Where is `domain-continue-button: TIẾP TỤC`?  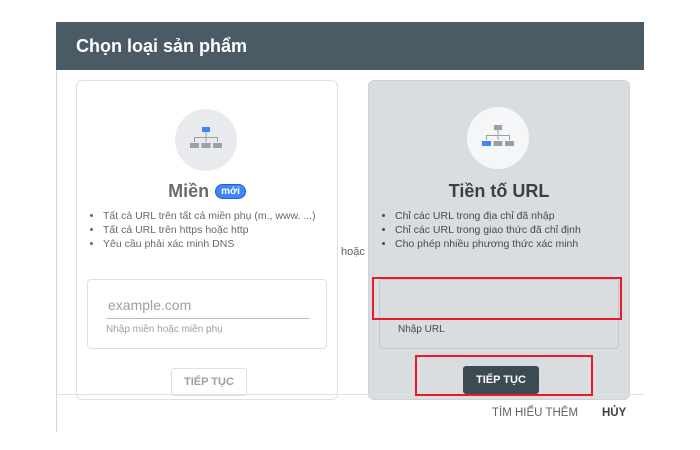 domain-continue-button: TIẾP TỤC is located at coordinates (209, 382).